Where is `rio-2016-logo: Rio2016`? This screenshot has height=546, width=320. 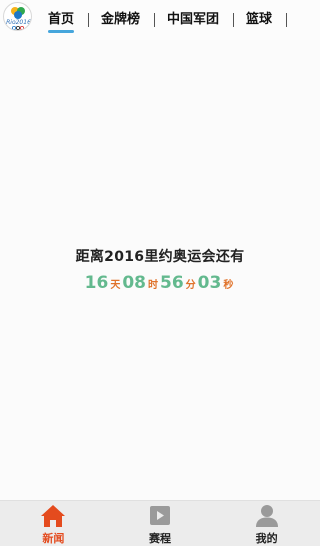
rio-2016-logo: Rio2016 is located at coordinates (17, 16).